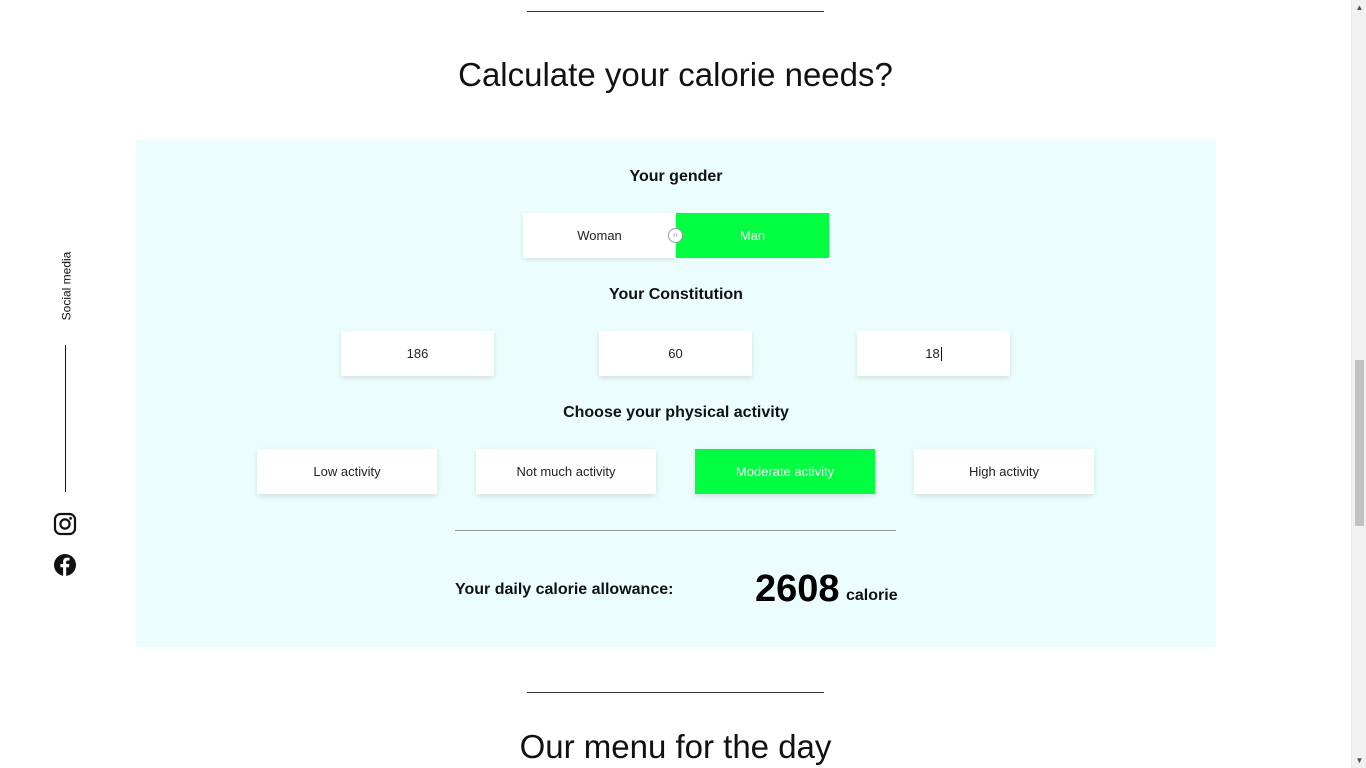 The width and height of the screenshot is (1366, 768). What do you see at coordinates (785, 471) in the screenshot?
I see `activity-moderate-button: Moderate activity` at bounding box center [785, 471].